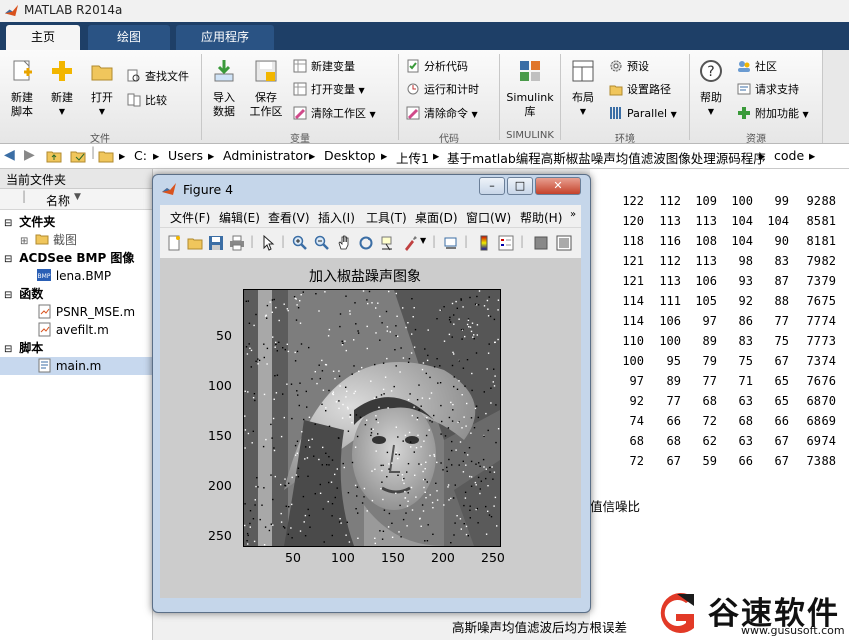 This screenshot has height=640, width=849. I want to click on help-button: ? 帮助 ▼, so click(711, 88).